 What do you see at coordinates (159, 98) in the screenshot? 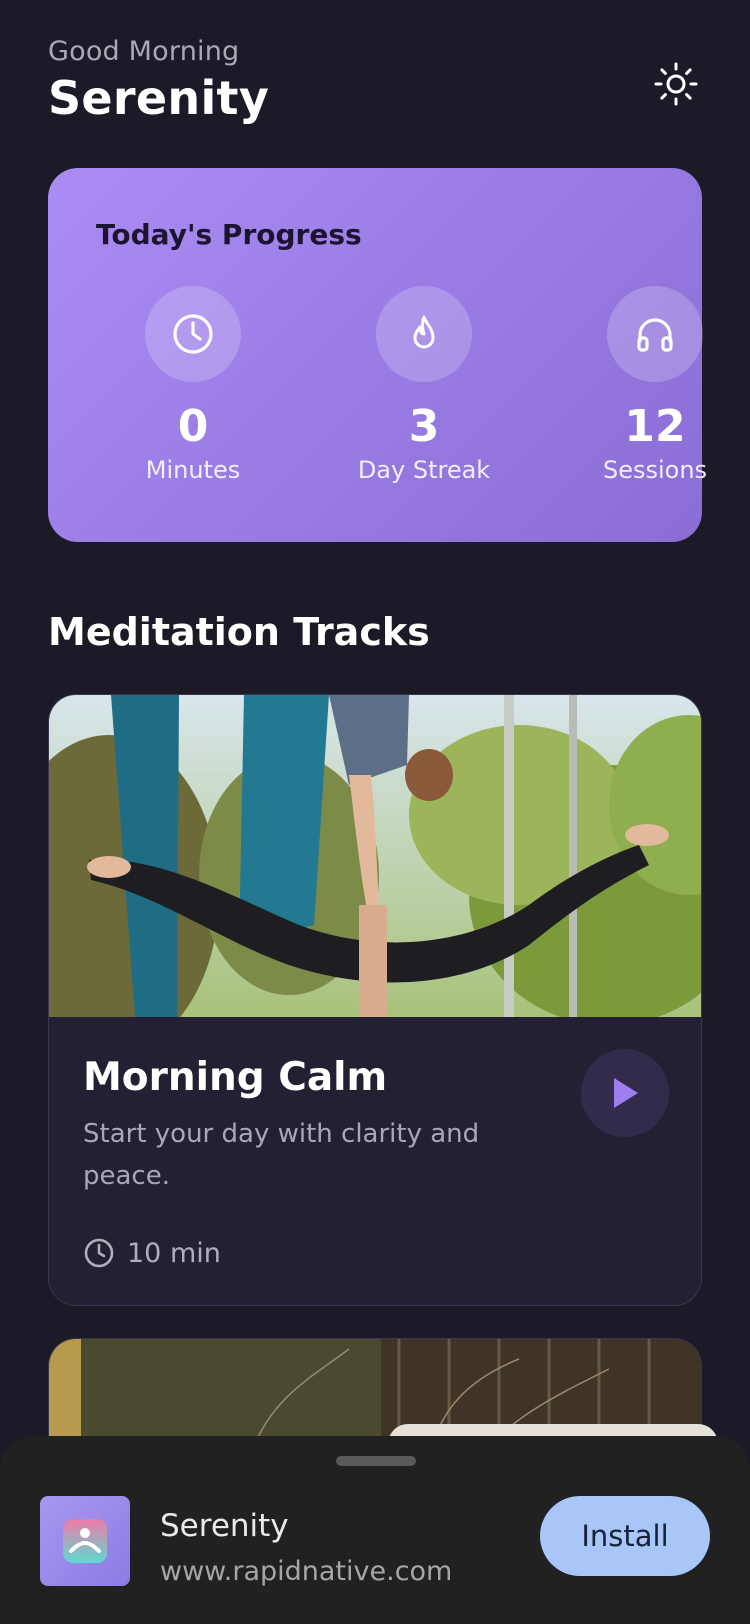
I see `user-name: Serenity` at bounding box center [159, 98].